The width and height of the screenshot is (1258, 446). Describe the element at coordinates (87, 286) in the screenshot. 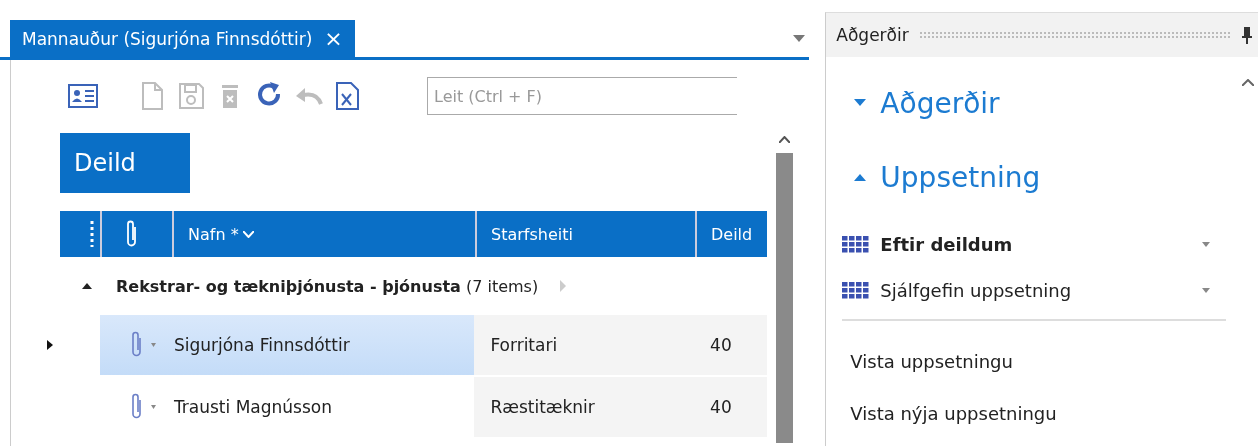

I see `collapse-caret-icon` at that location.